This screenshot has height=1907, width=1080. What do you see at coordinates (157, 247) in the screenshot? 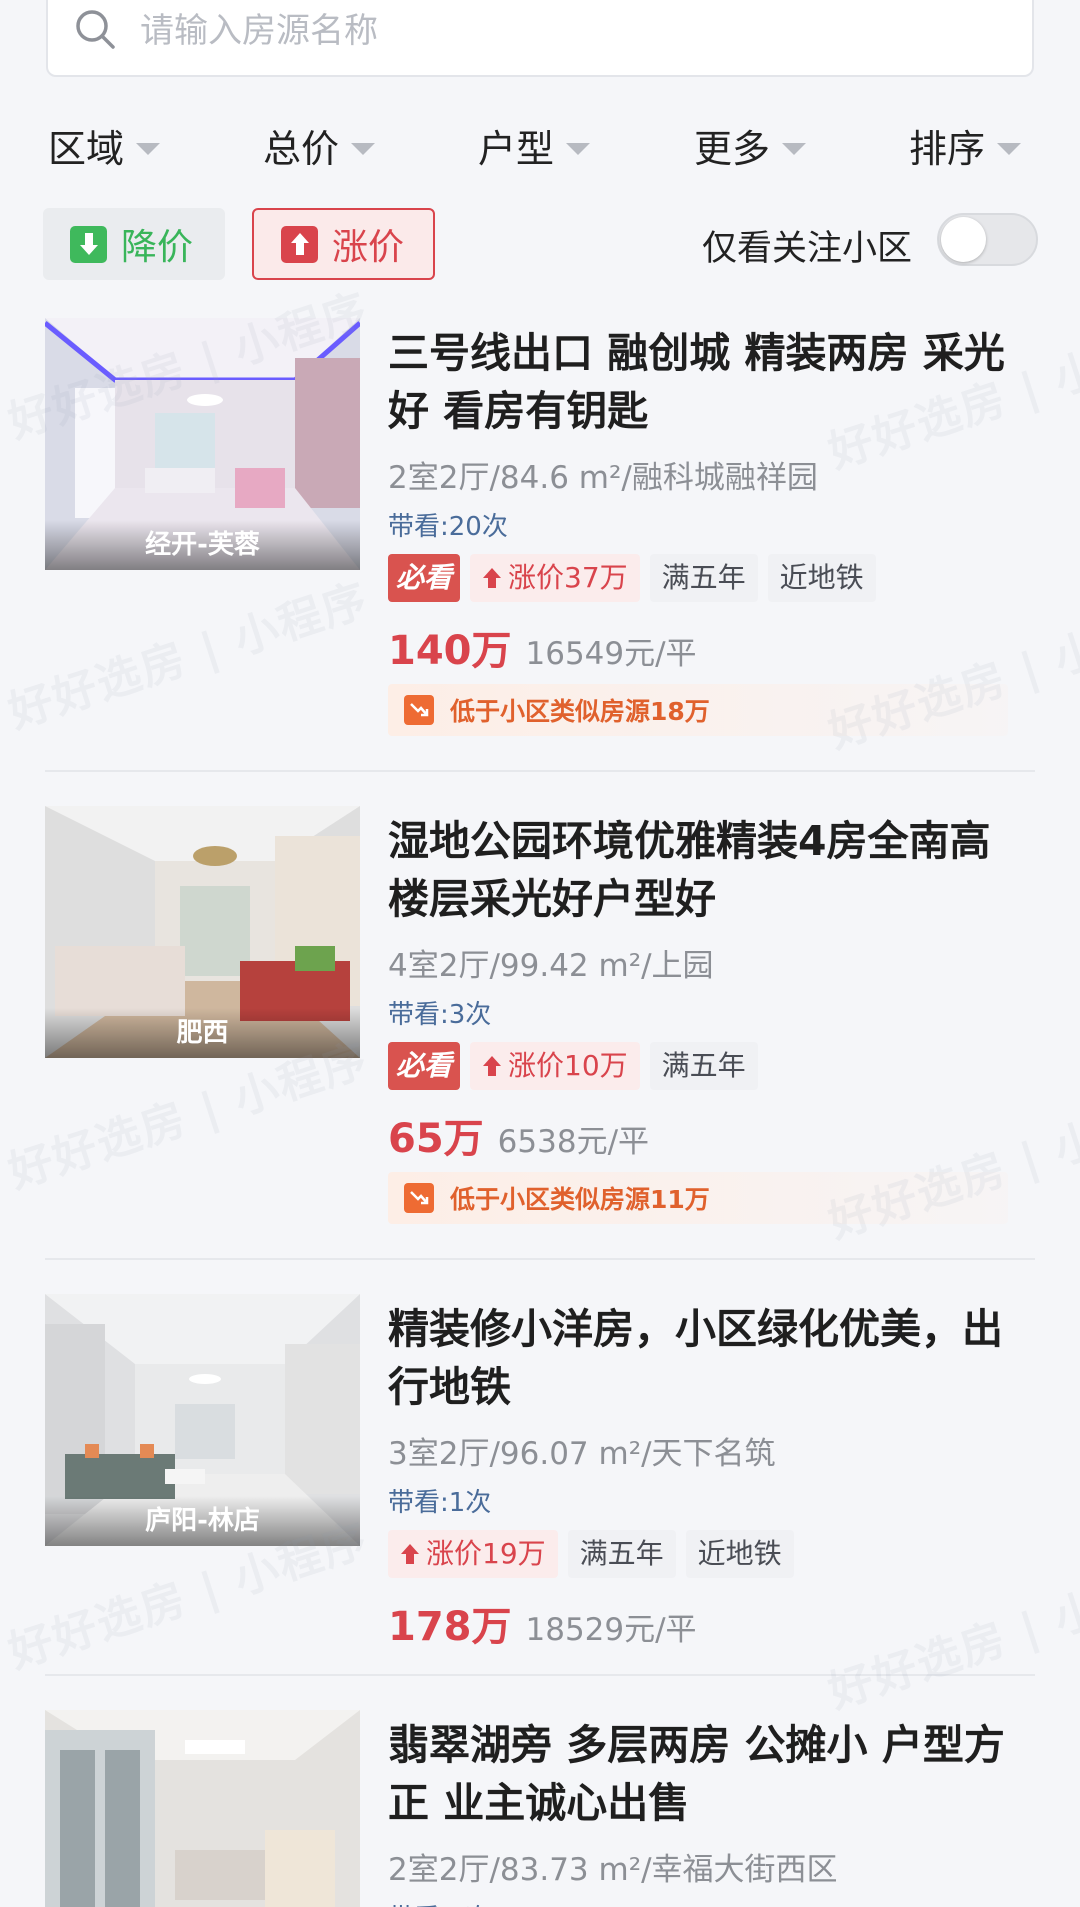
I see `price-down-label: 降价` at bounding box center [157, 247].